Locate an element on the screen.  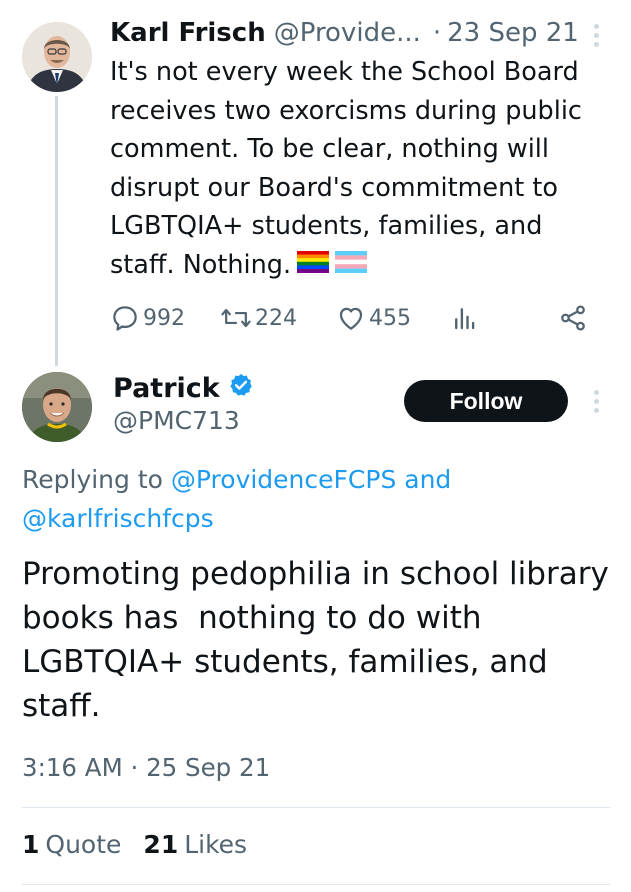
patrick-avatar-image is located at coordinates (57, 407).